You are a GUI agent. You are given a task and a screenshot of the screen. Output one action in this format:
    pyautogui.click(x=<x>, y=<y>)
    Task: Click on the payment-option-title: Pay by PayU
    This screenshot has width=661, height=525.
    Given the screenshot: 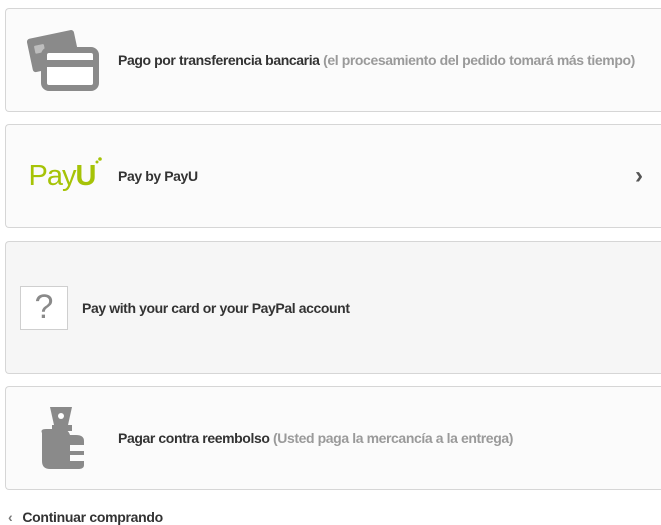 What is the action you would take?
    pyautogui.click(x=158, y=176)
    